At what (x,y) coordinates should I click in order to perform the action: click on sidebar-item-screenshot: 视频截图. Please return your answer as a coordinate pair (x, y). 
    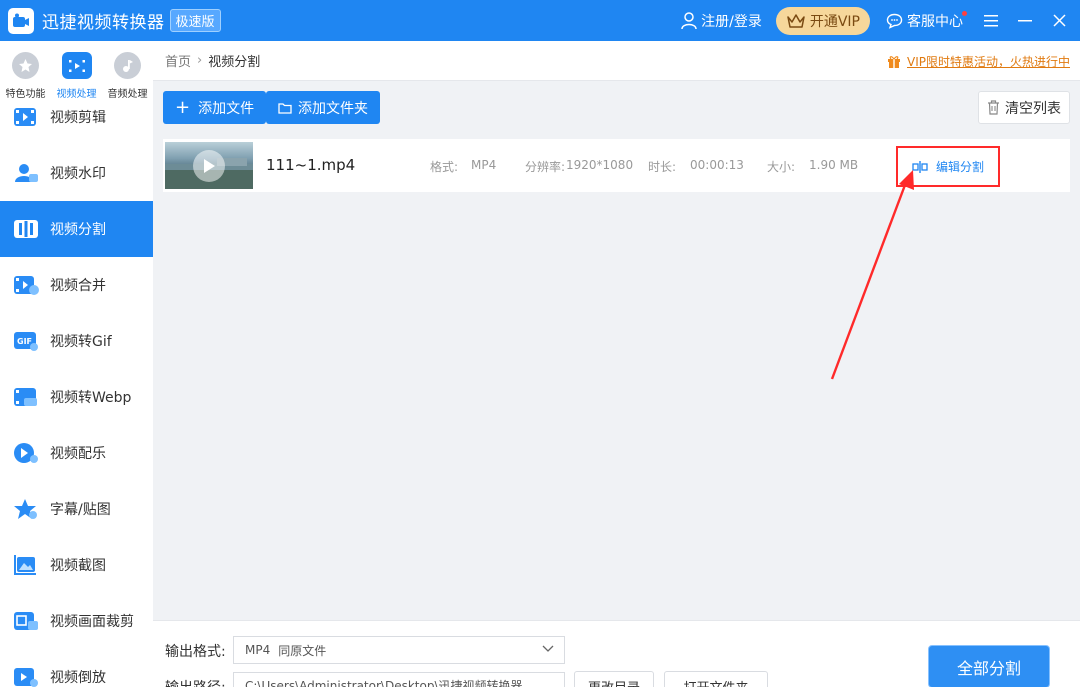
    Looking at the image, I should click on (76, 565).